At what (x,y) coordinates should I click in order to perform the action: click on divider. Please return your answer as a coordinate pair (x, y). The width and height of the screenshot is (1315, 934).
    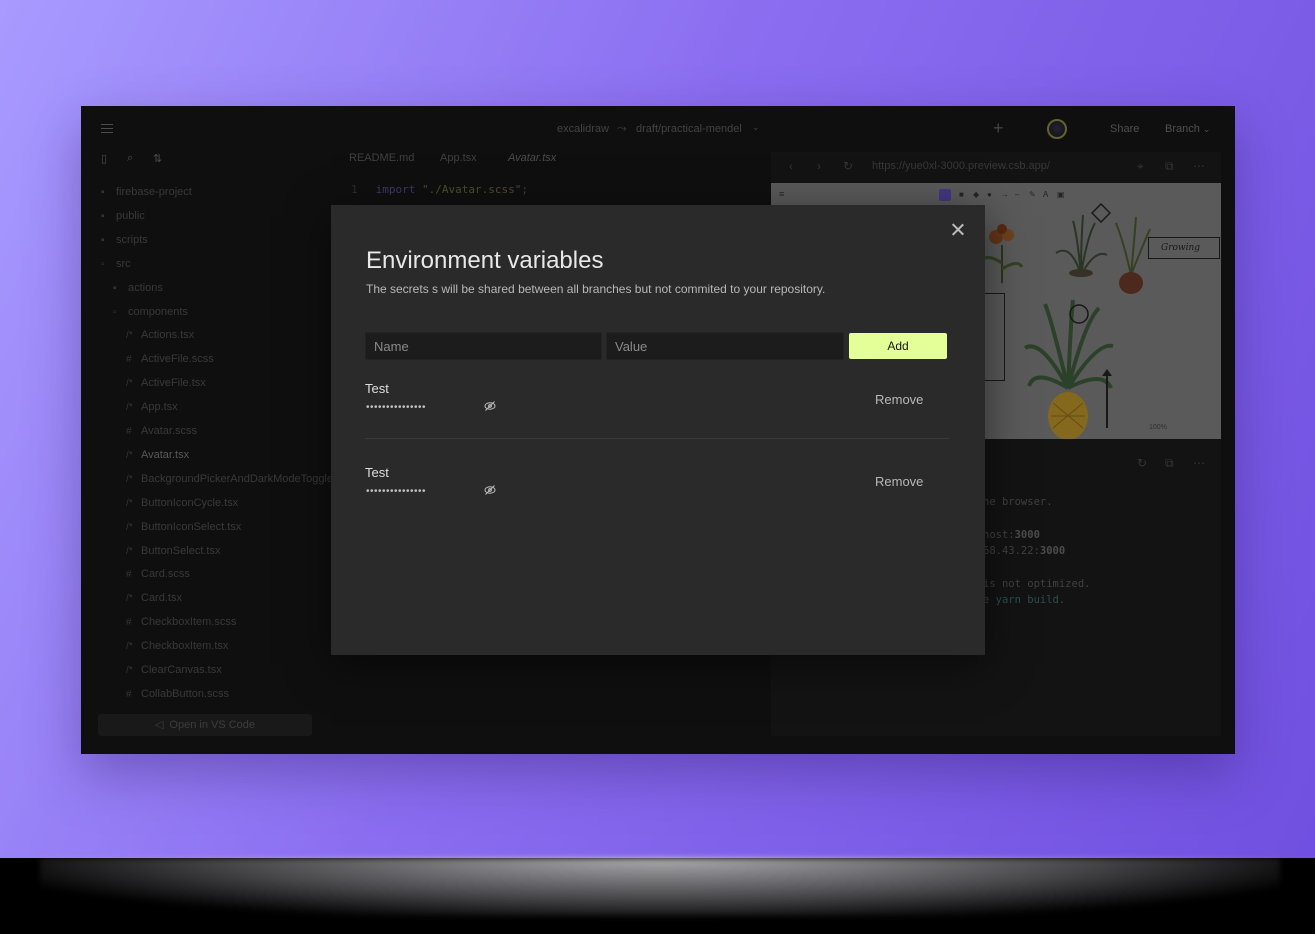
    Looking at the image, I should click on (657, 438).